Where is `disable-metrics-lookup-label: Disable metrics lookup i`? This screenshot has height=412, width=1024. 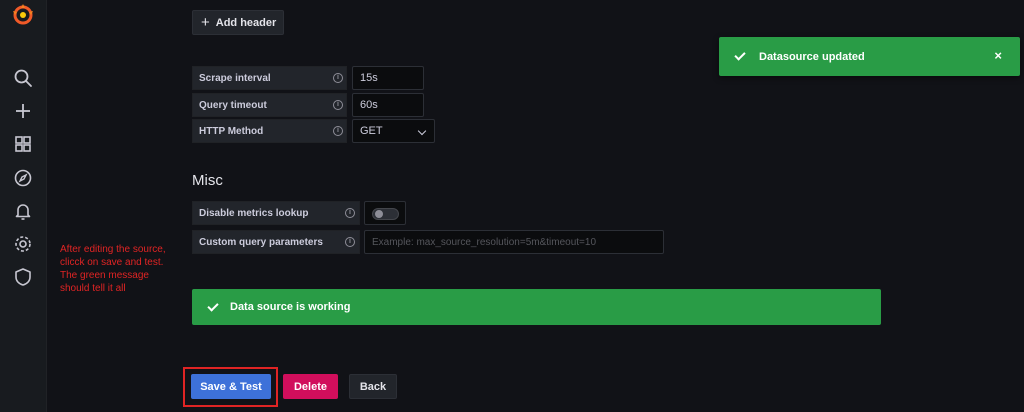 disable-metrics-lookup-label: Disable metrics lookup i is located at coordinates (276, 213).